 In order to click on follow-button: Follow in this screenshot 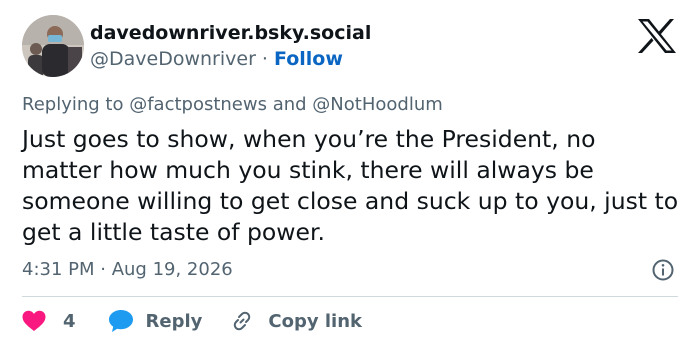, I will do `click(308, 59)`.